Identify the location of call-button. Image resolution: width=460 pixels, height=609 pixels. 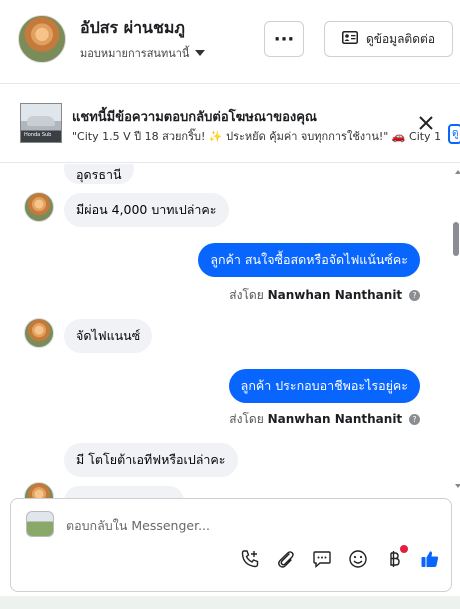
(250, 559).